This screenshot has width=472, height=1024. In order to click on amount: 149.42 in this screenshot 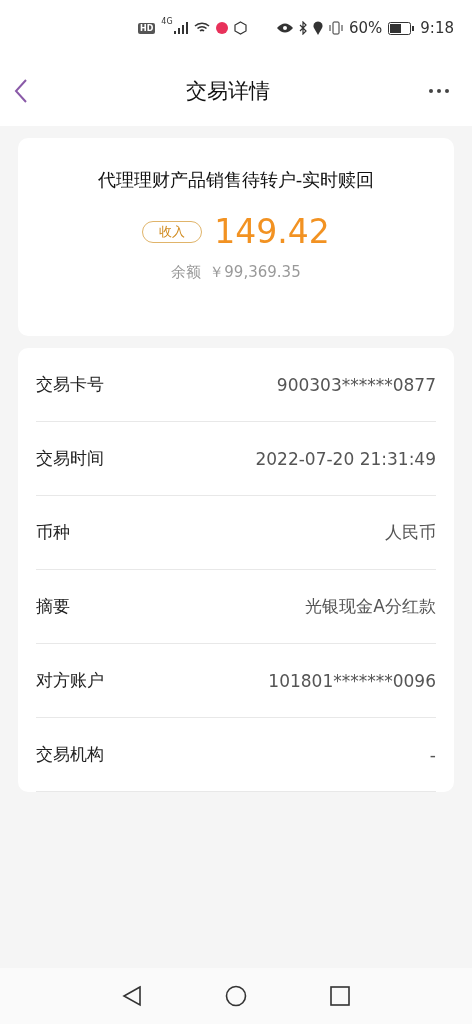, I will do `click(272, 231)`.